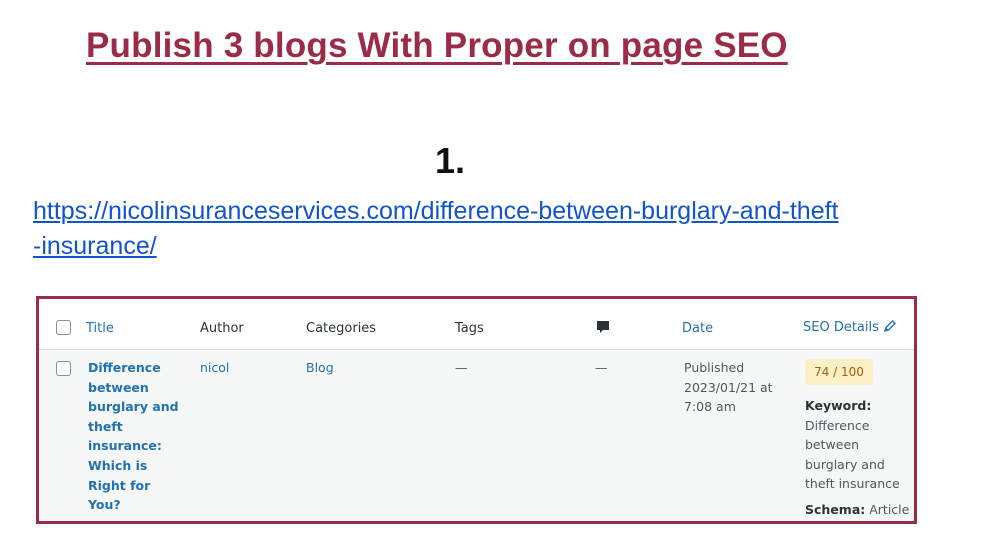 The width and height of the screenshot is (1005, 547). Describe the element at coordinates (461, 367) in the screenshot. I see `tags-value: —` at that location.